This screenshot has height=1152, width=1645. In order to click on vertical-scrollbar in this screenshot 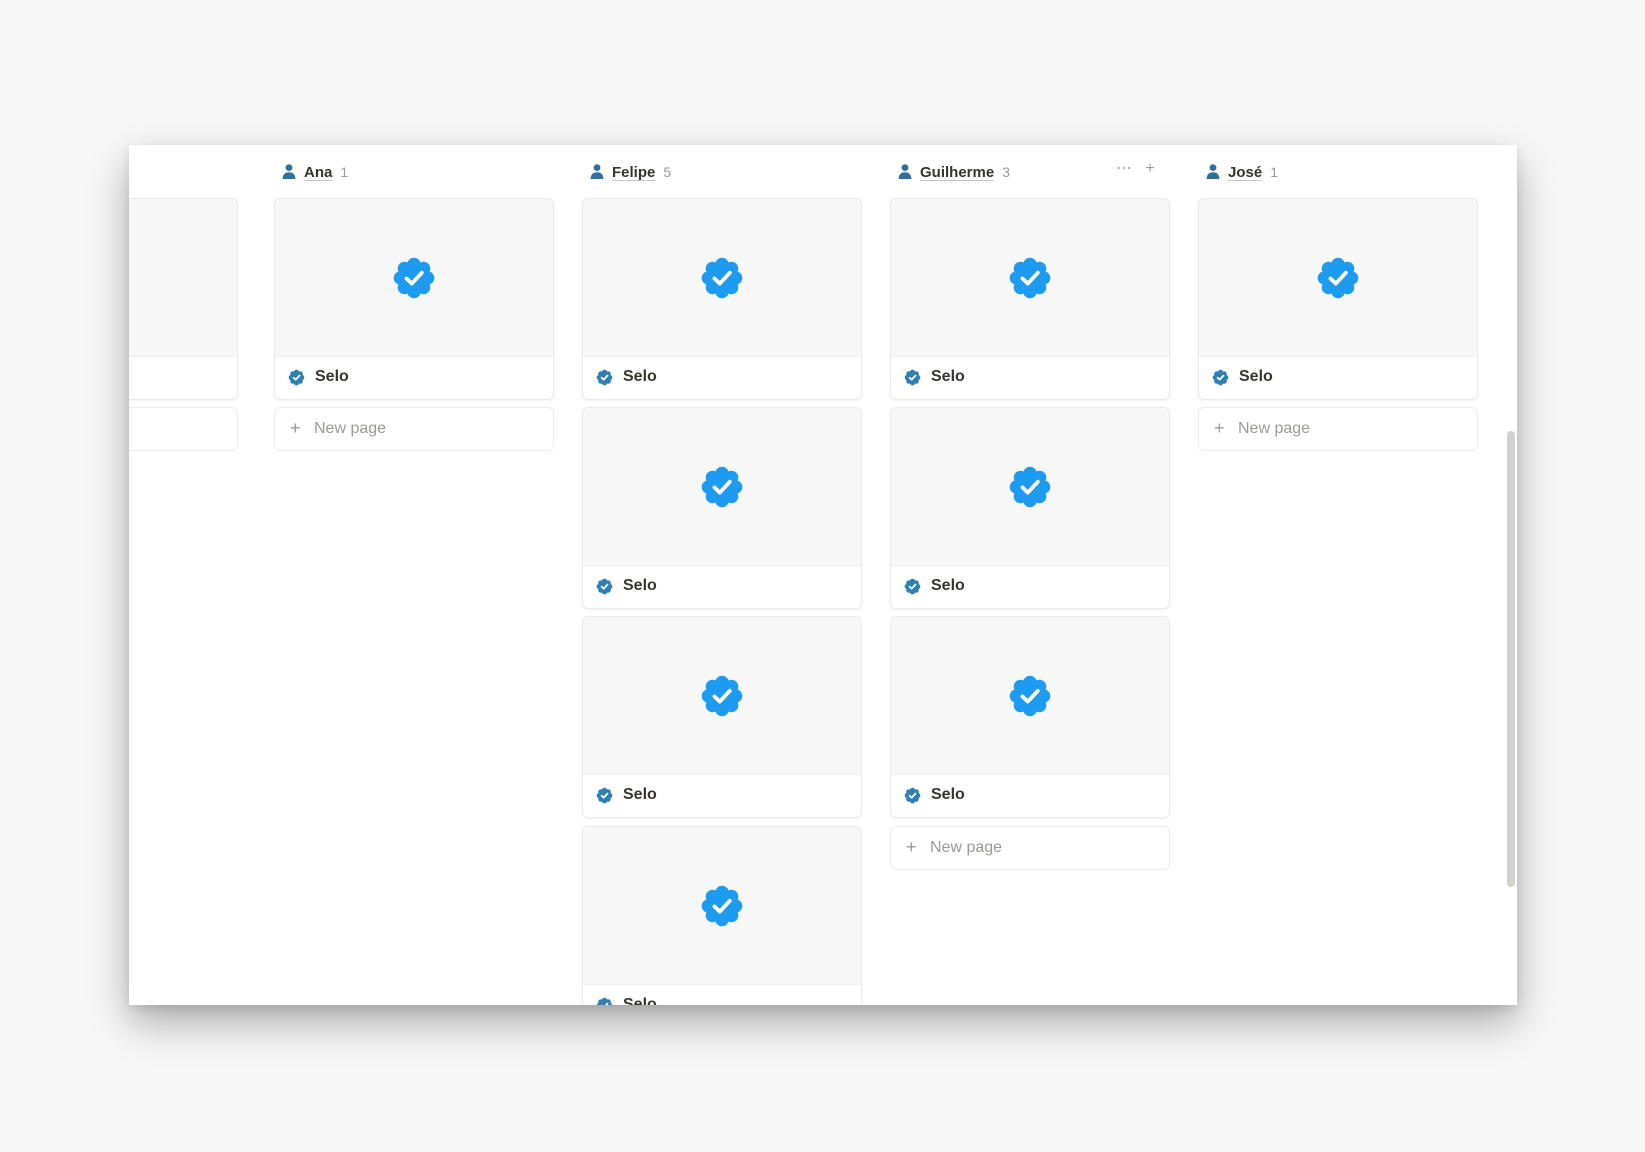, I will do `click(1510, 575)`.